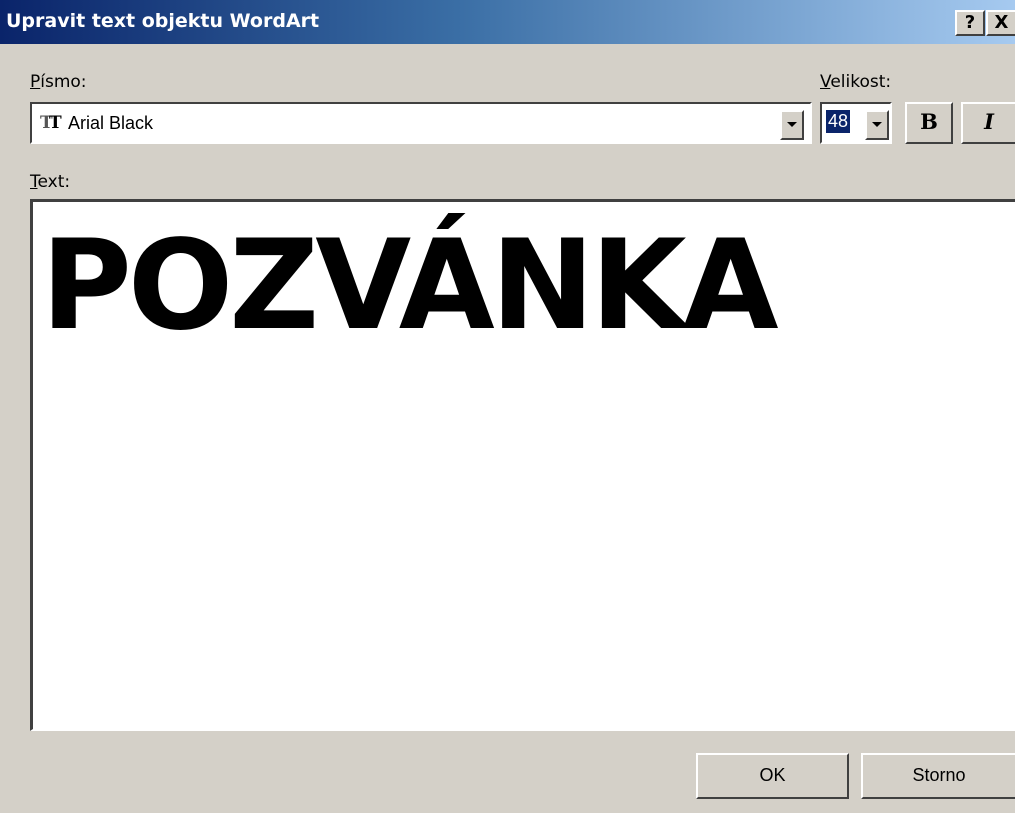 This screenshot has width=1015, height=813. Describe the element at coordinates (163, 21) in the screenshot. I see `dialog-title: Upravit text objektu WordArt` at that location.